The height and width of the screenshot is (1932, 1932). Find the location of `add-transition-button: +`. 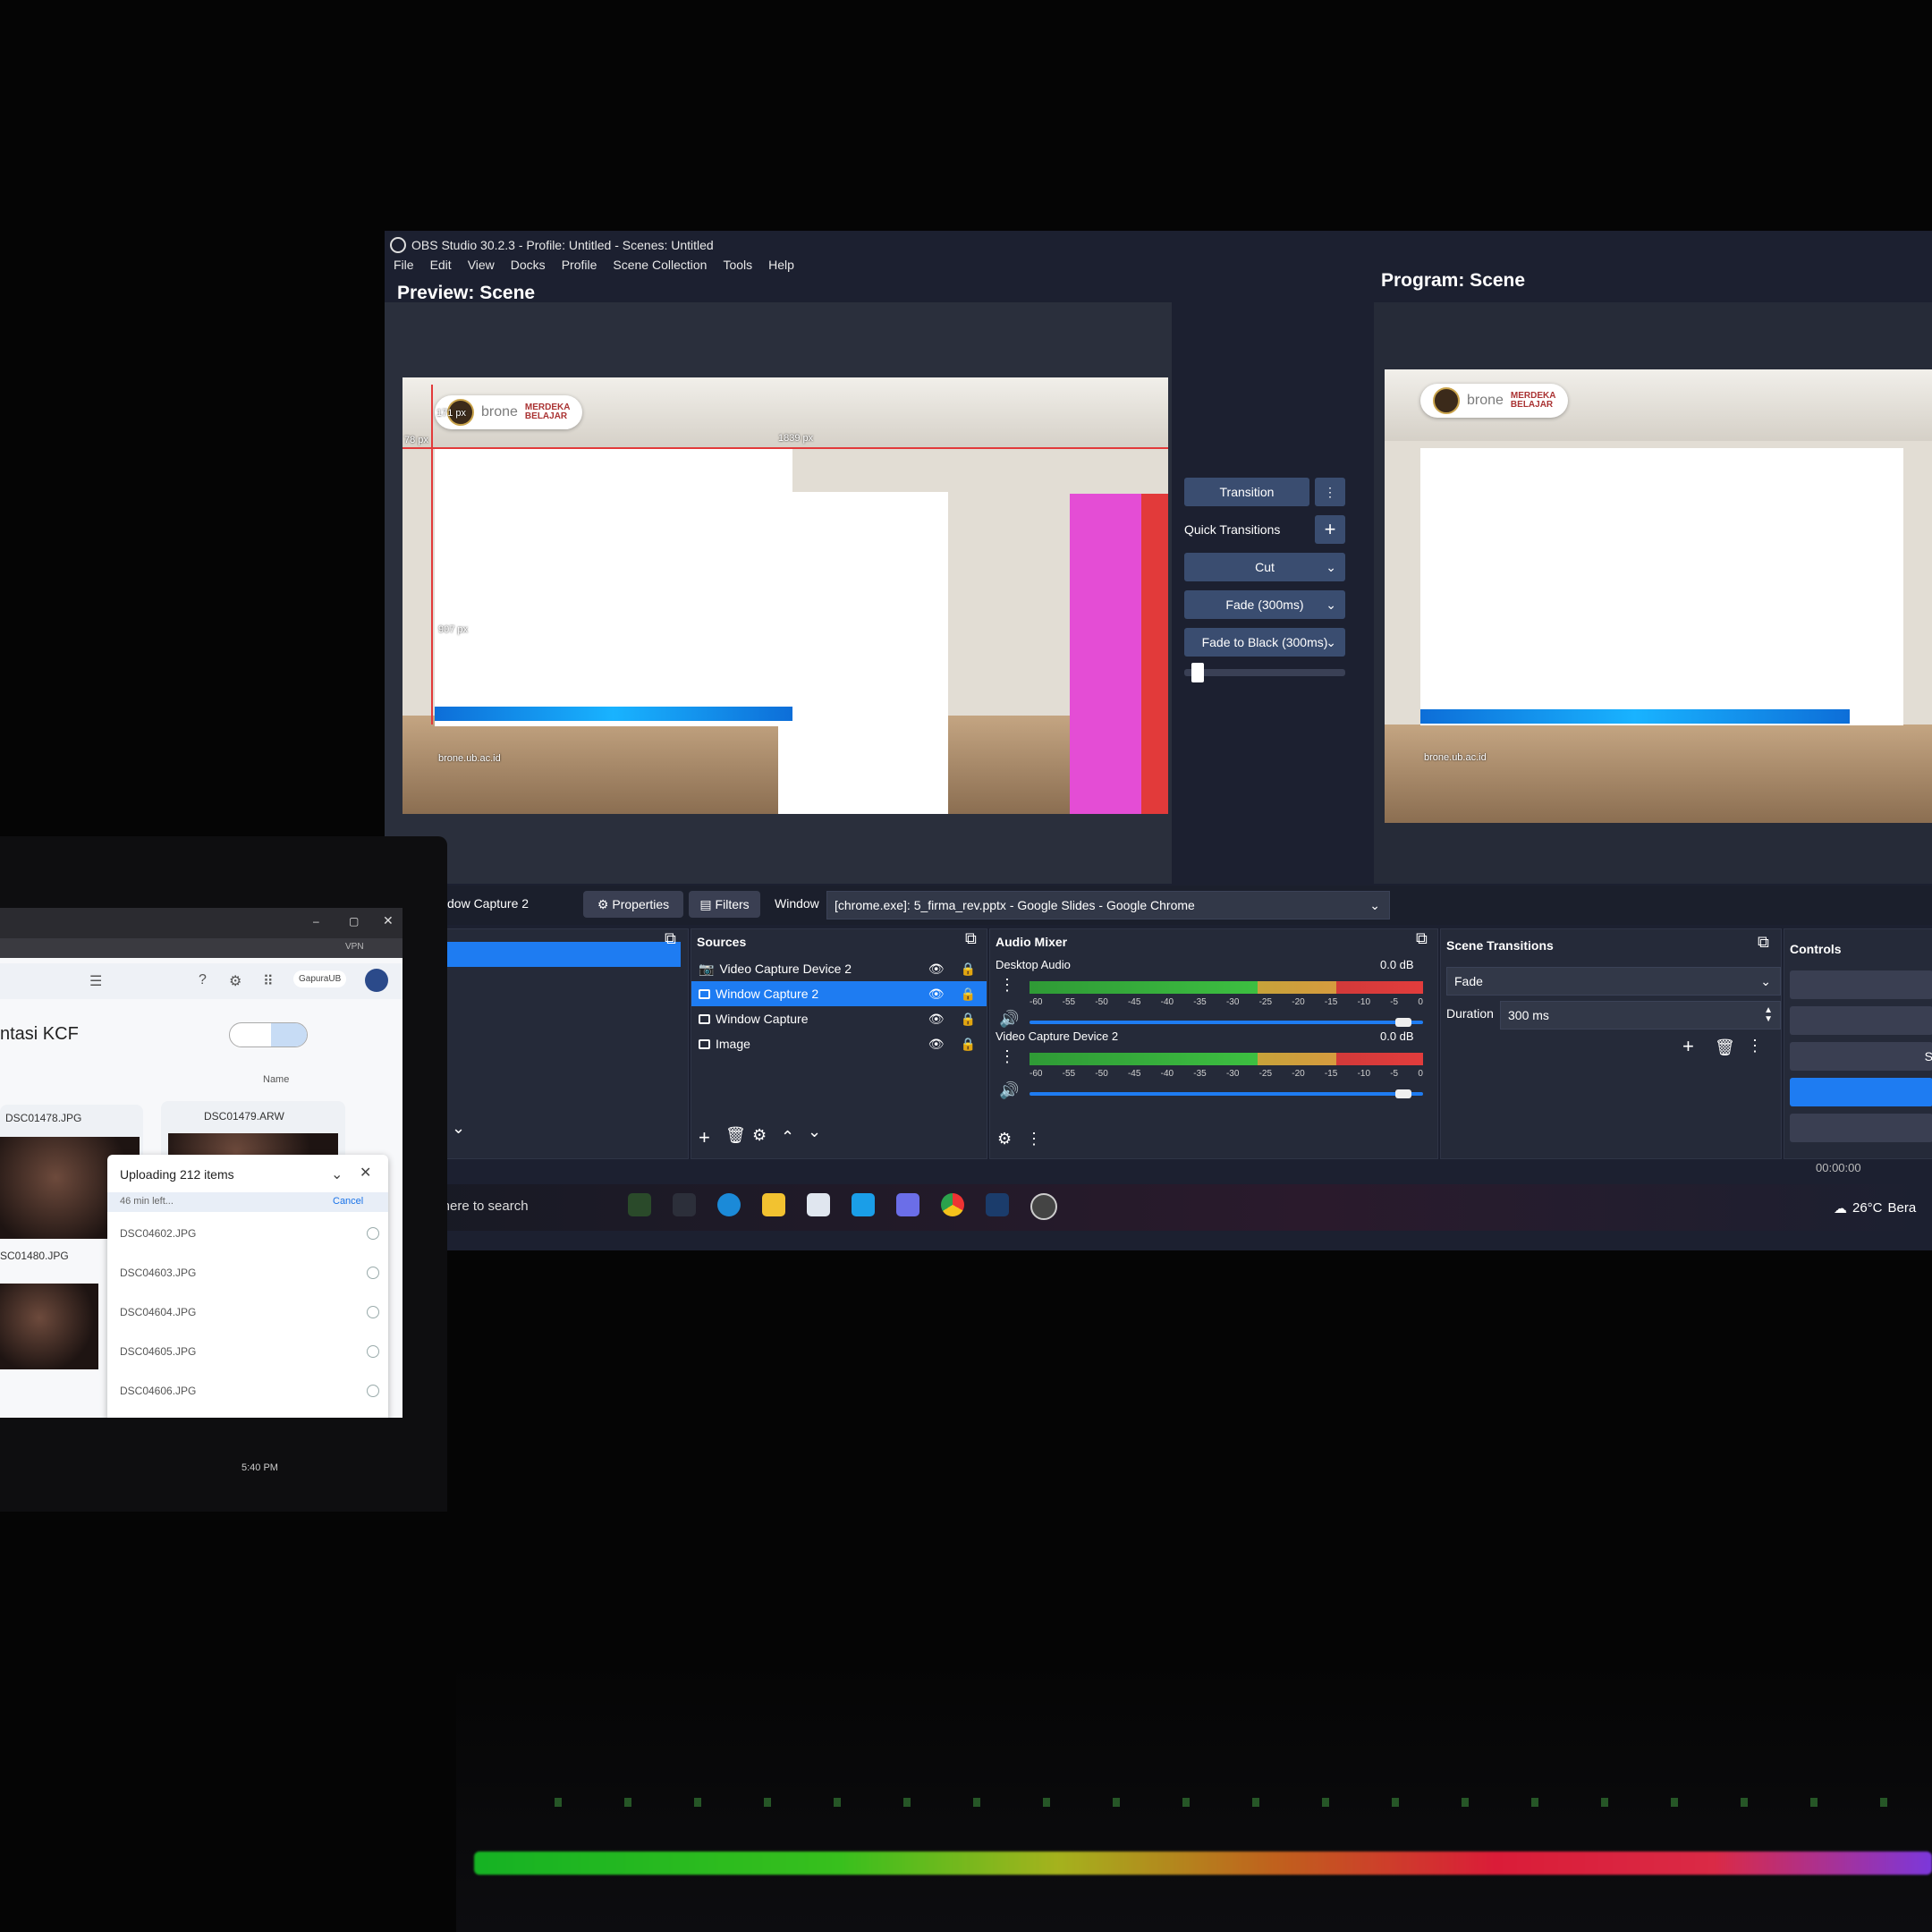

add-transition-button: + is located at coordinates (1688, 1046).